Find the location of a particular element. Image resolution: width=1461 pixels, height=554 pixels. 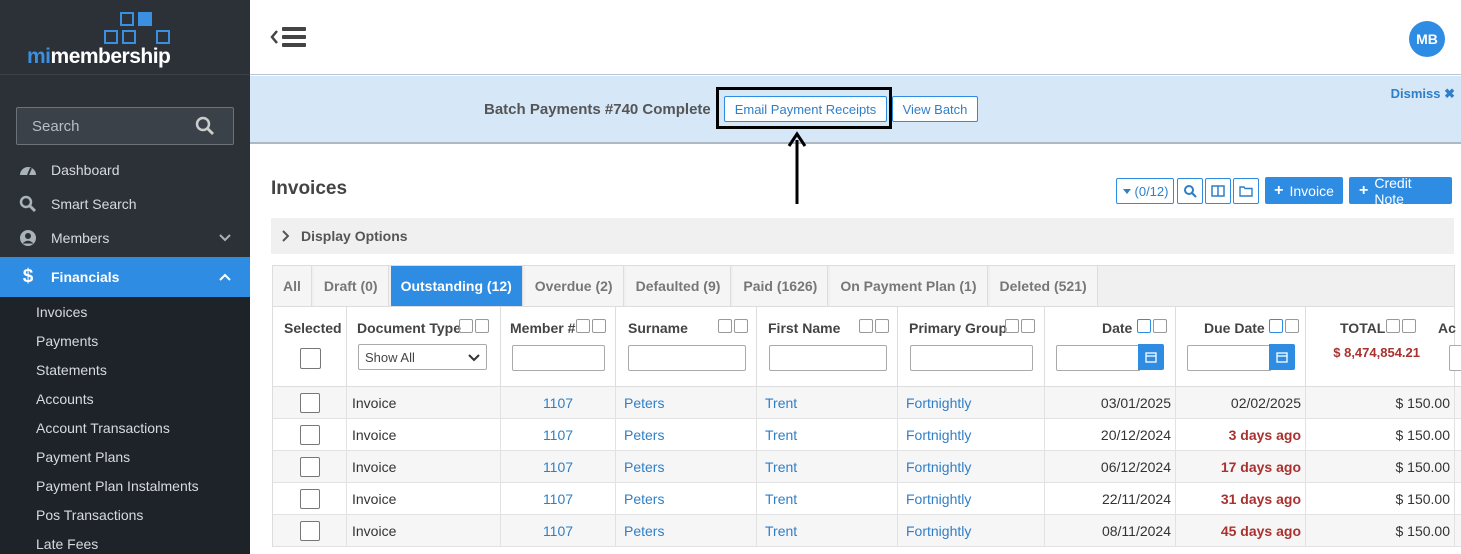

view-batch-button: View Batch is located at coordinates (935, 109).